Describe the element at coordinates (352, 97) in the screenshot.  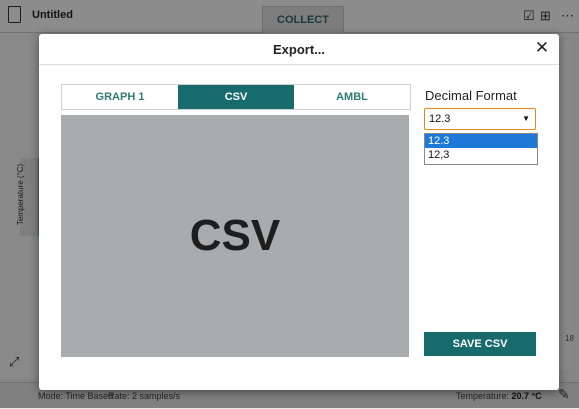
I see `tab-ambl: AMBL` at that location.